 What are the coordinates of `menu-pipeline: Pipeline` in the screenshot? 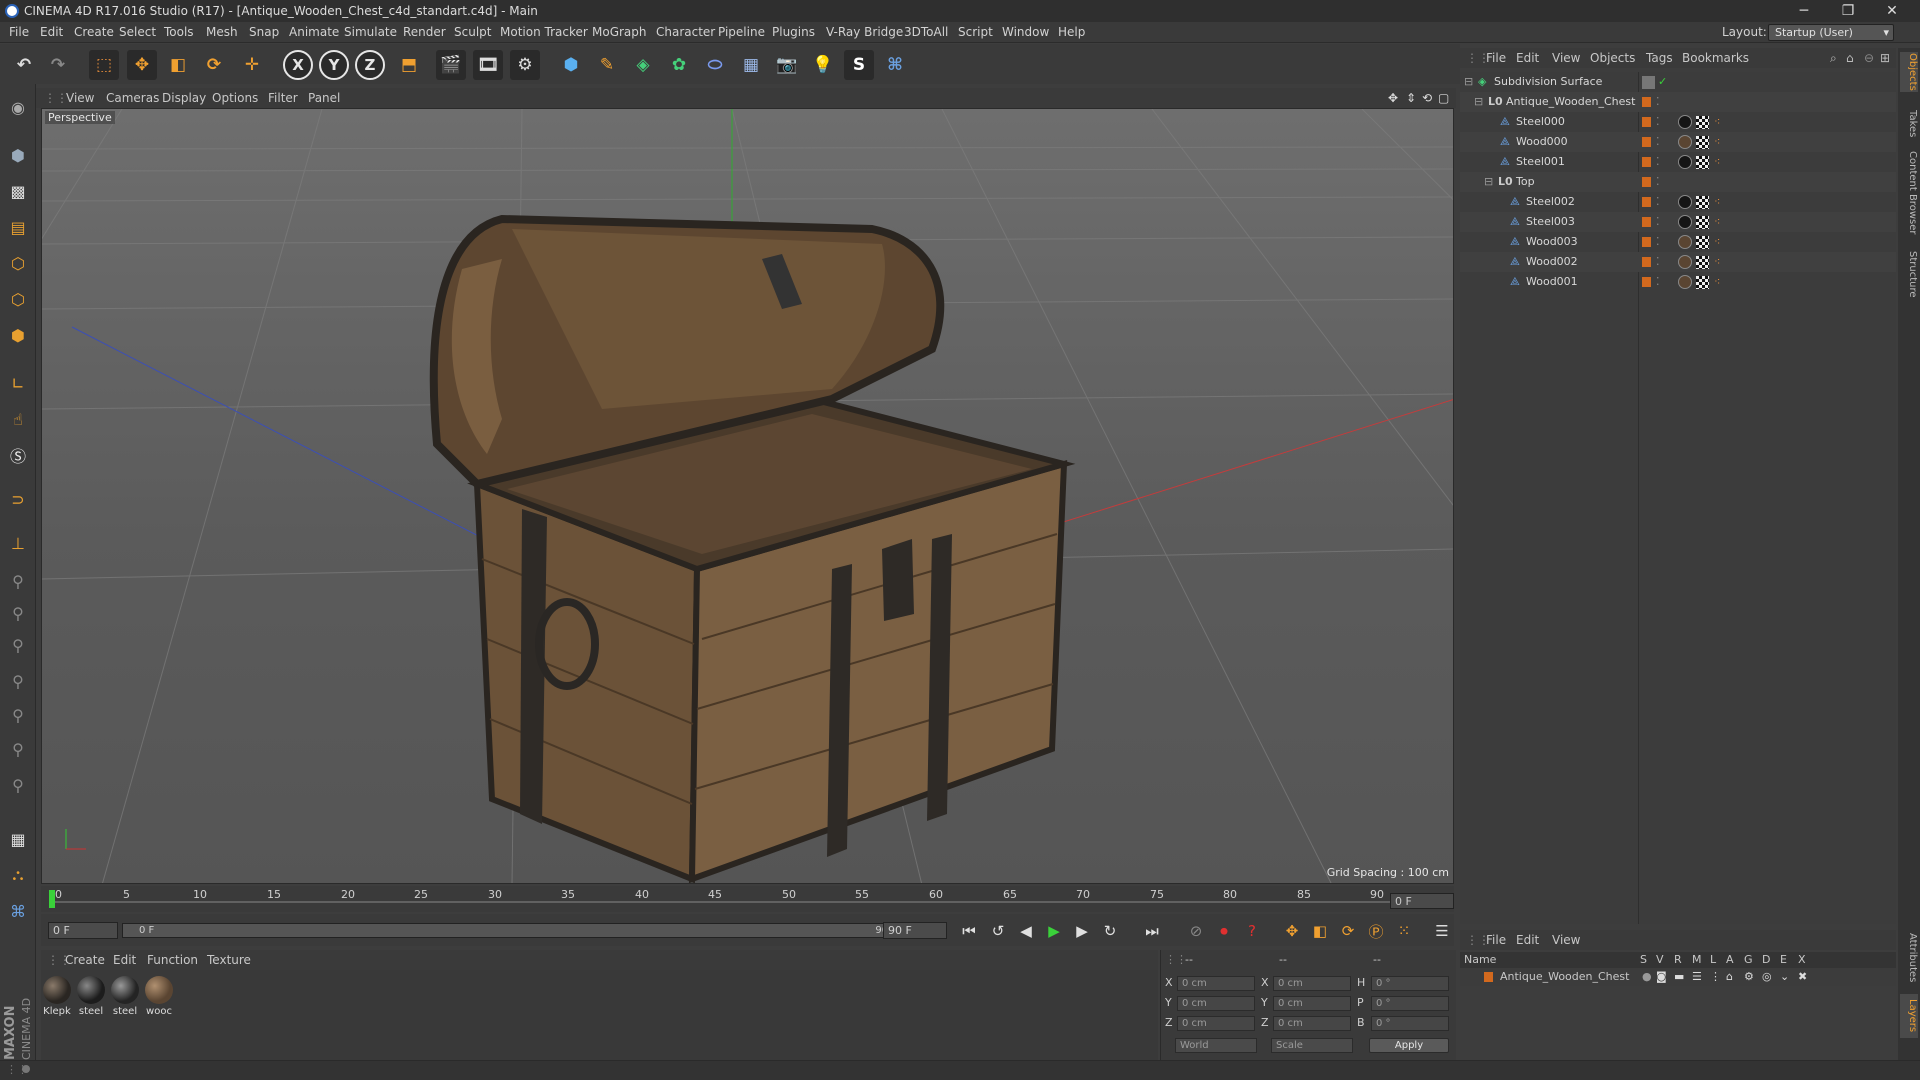 It's located at (741, 32).